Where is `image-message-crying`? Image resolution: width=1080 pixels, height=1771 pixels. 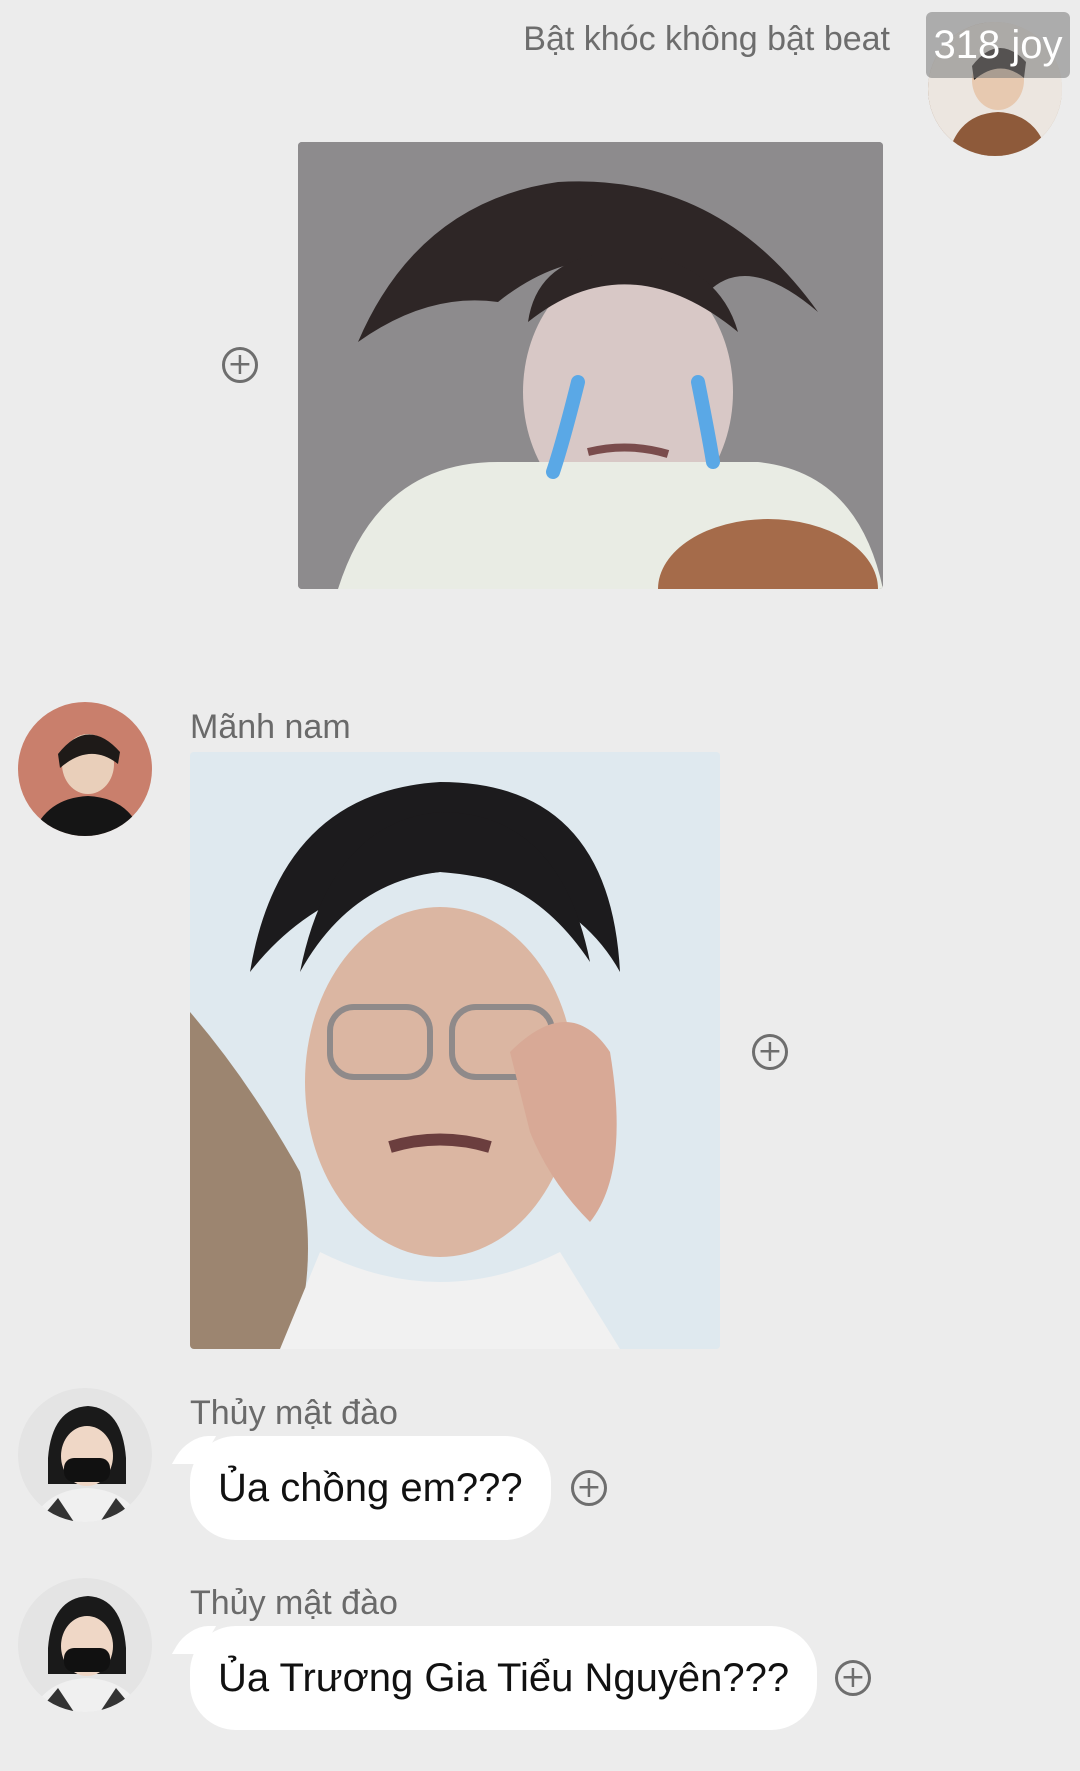
image-message-crying is located at coordinates (590, 365).